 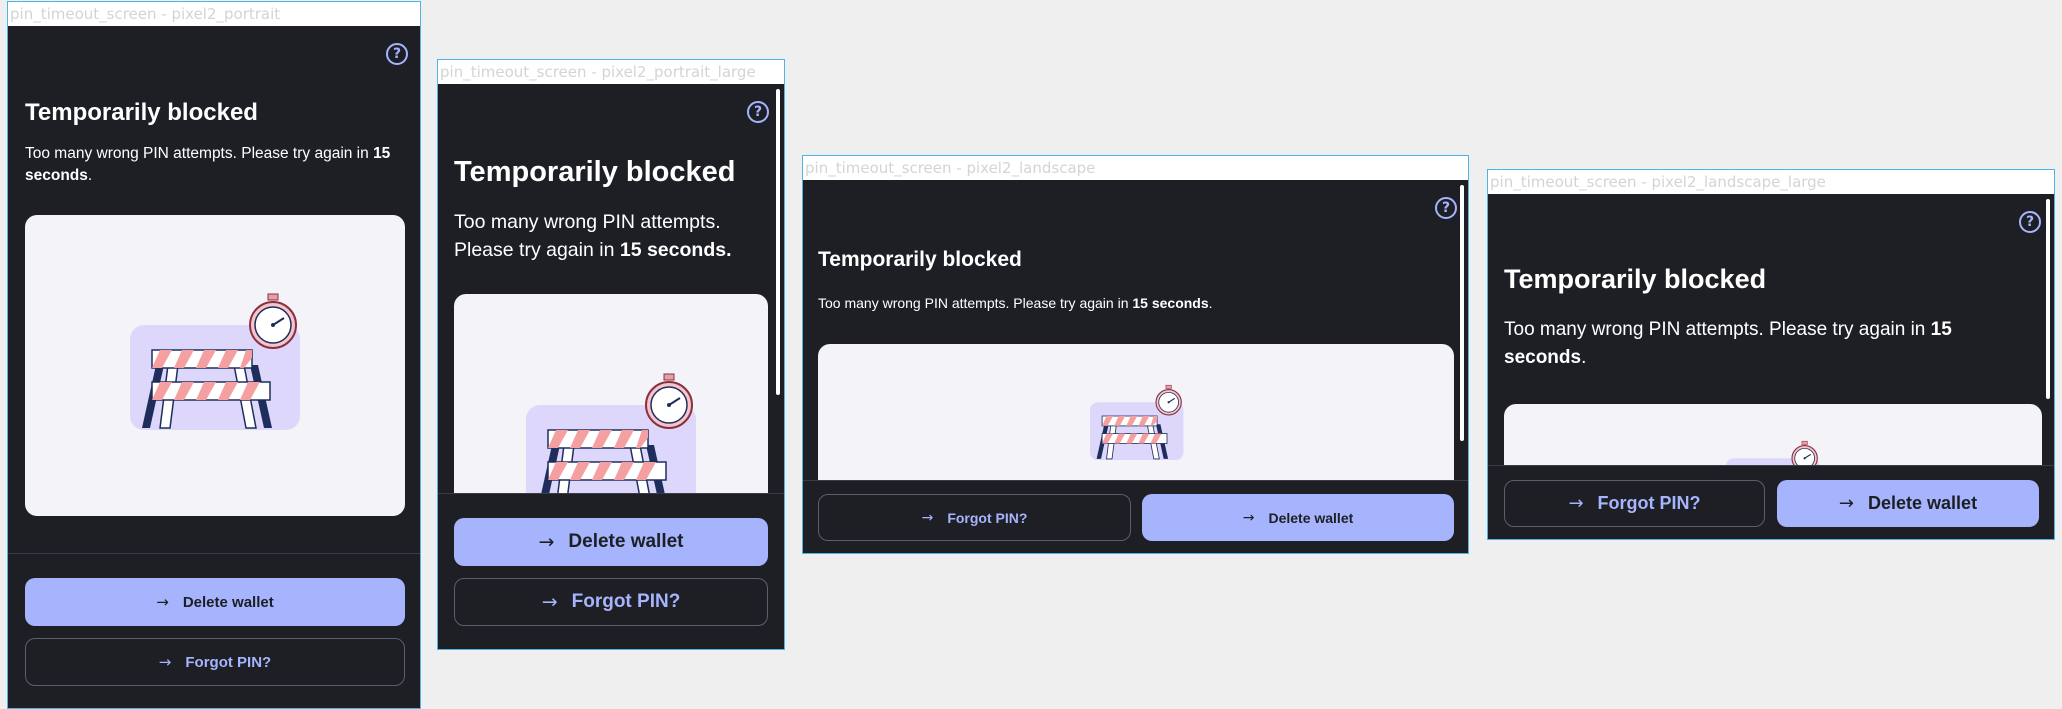 I want to click on frame-label: pin_timeout_screen - pixel2_landscape, so click(x=1135, y=168).